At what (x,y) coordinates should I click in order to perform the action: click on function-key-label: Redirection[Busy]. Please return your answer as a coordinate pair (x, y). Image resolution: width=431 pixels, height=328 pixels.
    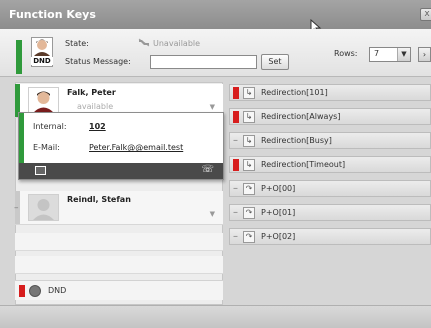
    Looking at the image, I should click on (296, 140).